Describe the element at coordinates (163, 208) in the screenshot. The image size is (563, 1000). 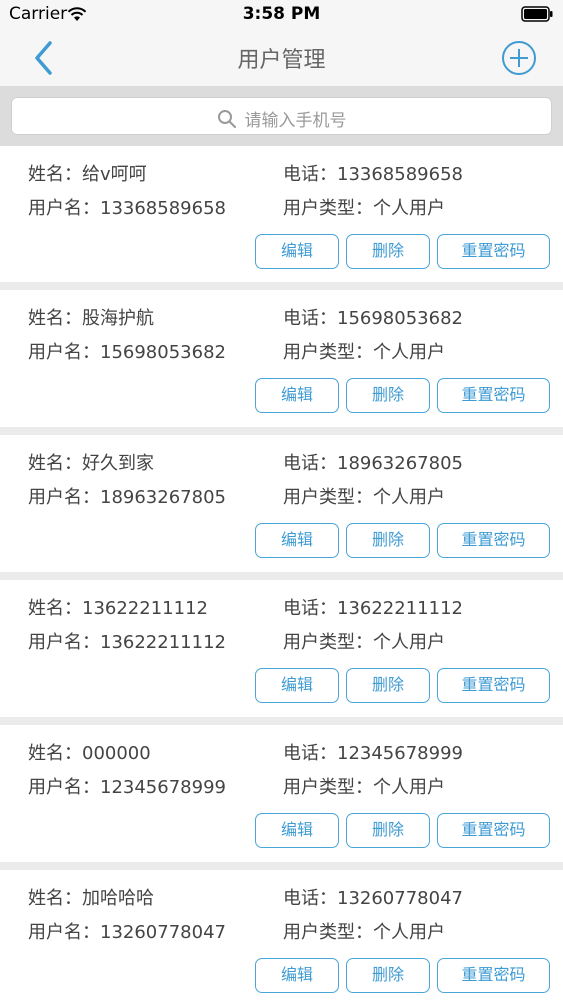
I see `username-value: 13368589658` at that location.